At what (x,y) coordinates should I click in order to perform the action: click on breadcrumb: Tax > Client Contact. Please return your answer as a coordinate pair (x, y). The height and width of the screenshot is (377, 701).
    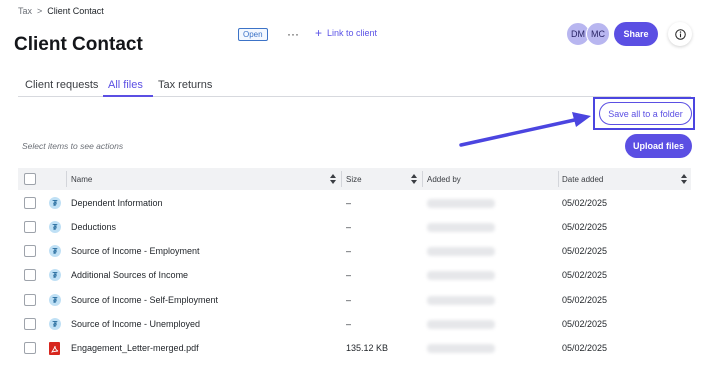
    Looking at the image, I should click on (61, 11).